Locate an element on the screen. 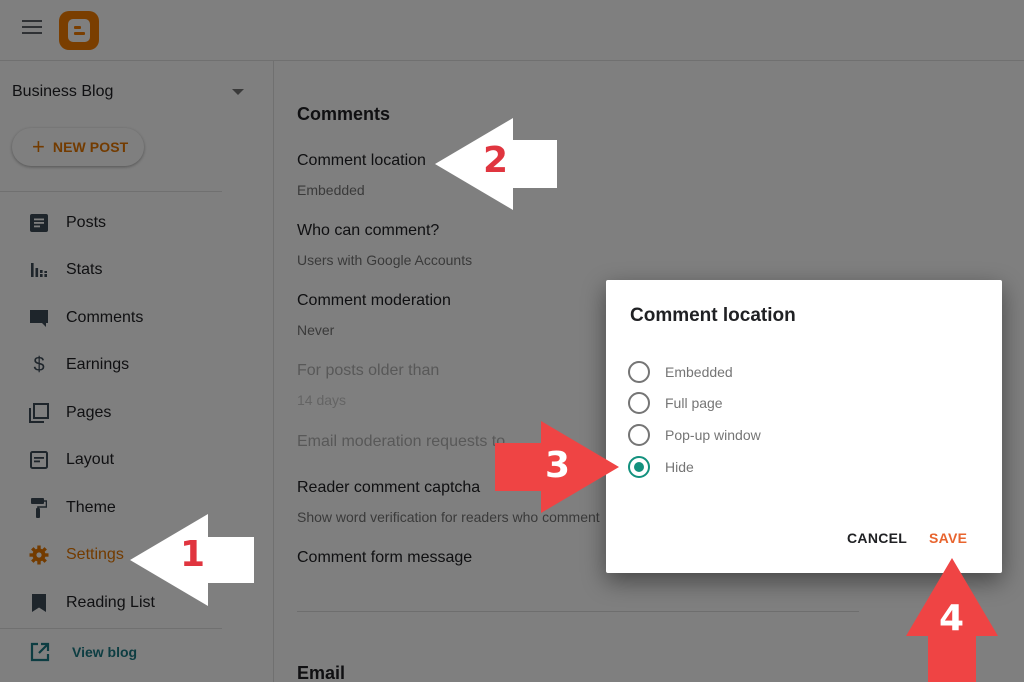  radio-option-hide: Hide is located at coordinates (661, 467).